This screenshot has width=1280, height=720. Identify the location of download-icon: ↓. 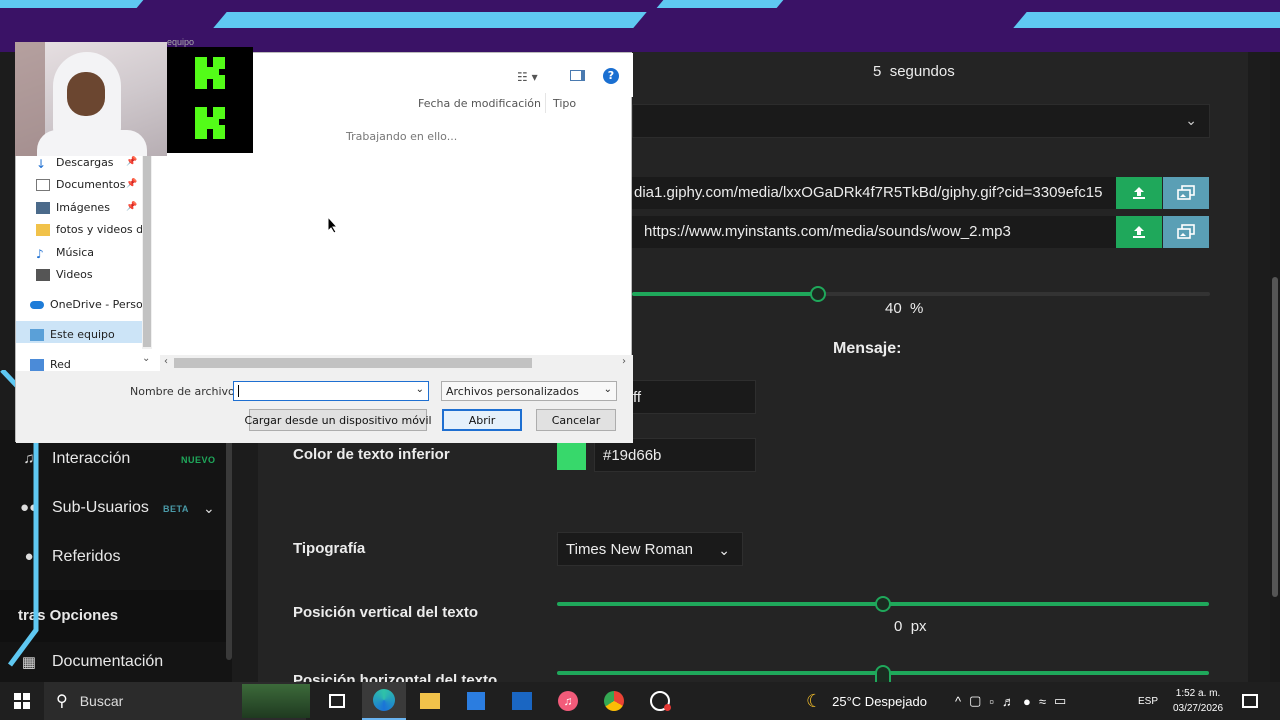
(41, 163).